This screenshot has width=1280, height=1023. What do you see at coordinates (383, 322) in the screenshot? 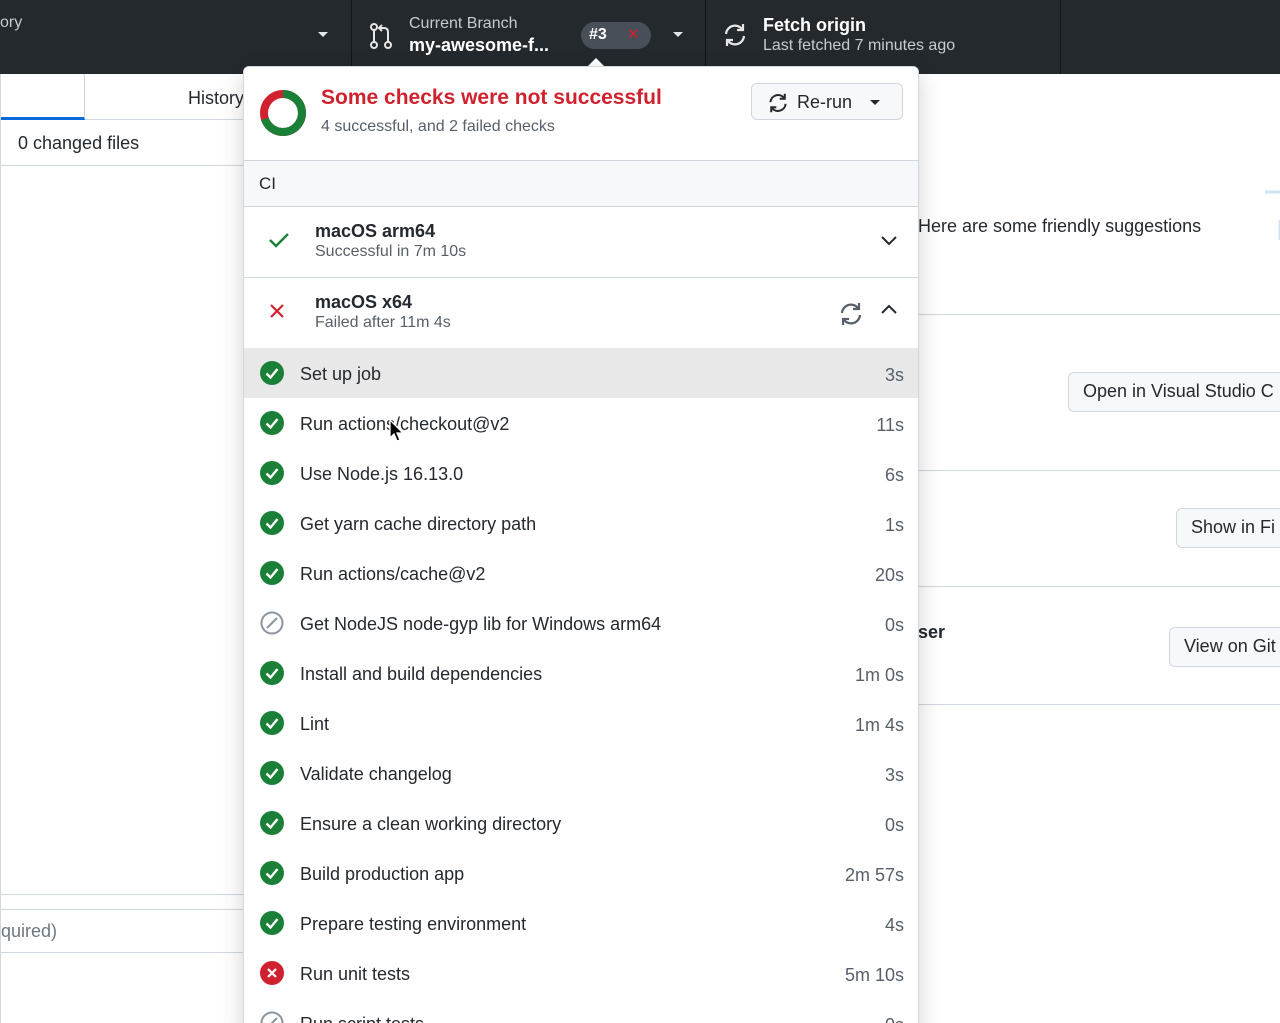
I see `job-detail: Failed after 11m 4s` at bounding box center [383, 322].